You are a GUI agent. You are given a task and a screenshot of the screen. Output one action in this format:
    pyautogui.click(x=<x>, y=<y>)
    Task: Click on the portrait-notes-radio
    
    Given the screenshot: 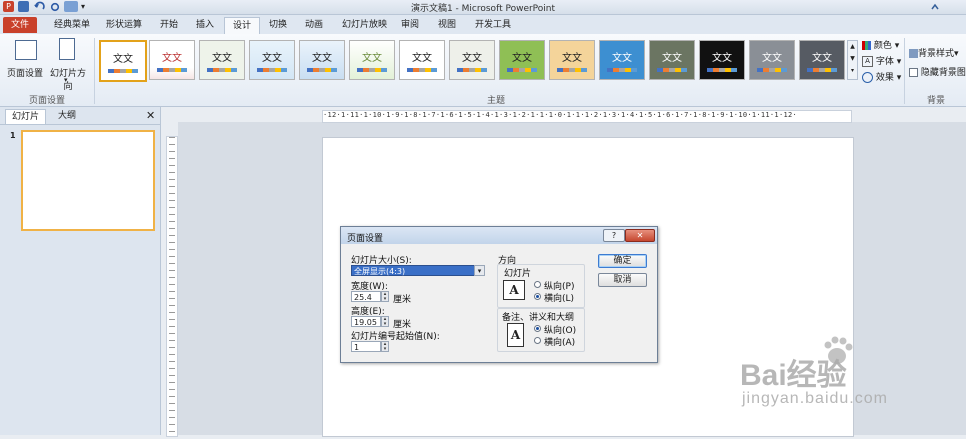 What is the action you would take?
    pyautogui.click(x=537, y=328)
    